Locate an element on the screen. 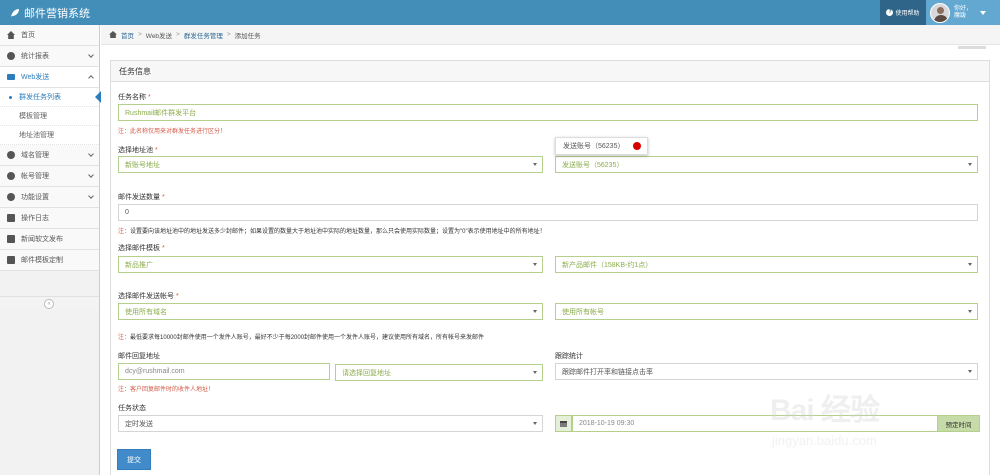  cogs-icon is located at coordinates (11, 197).